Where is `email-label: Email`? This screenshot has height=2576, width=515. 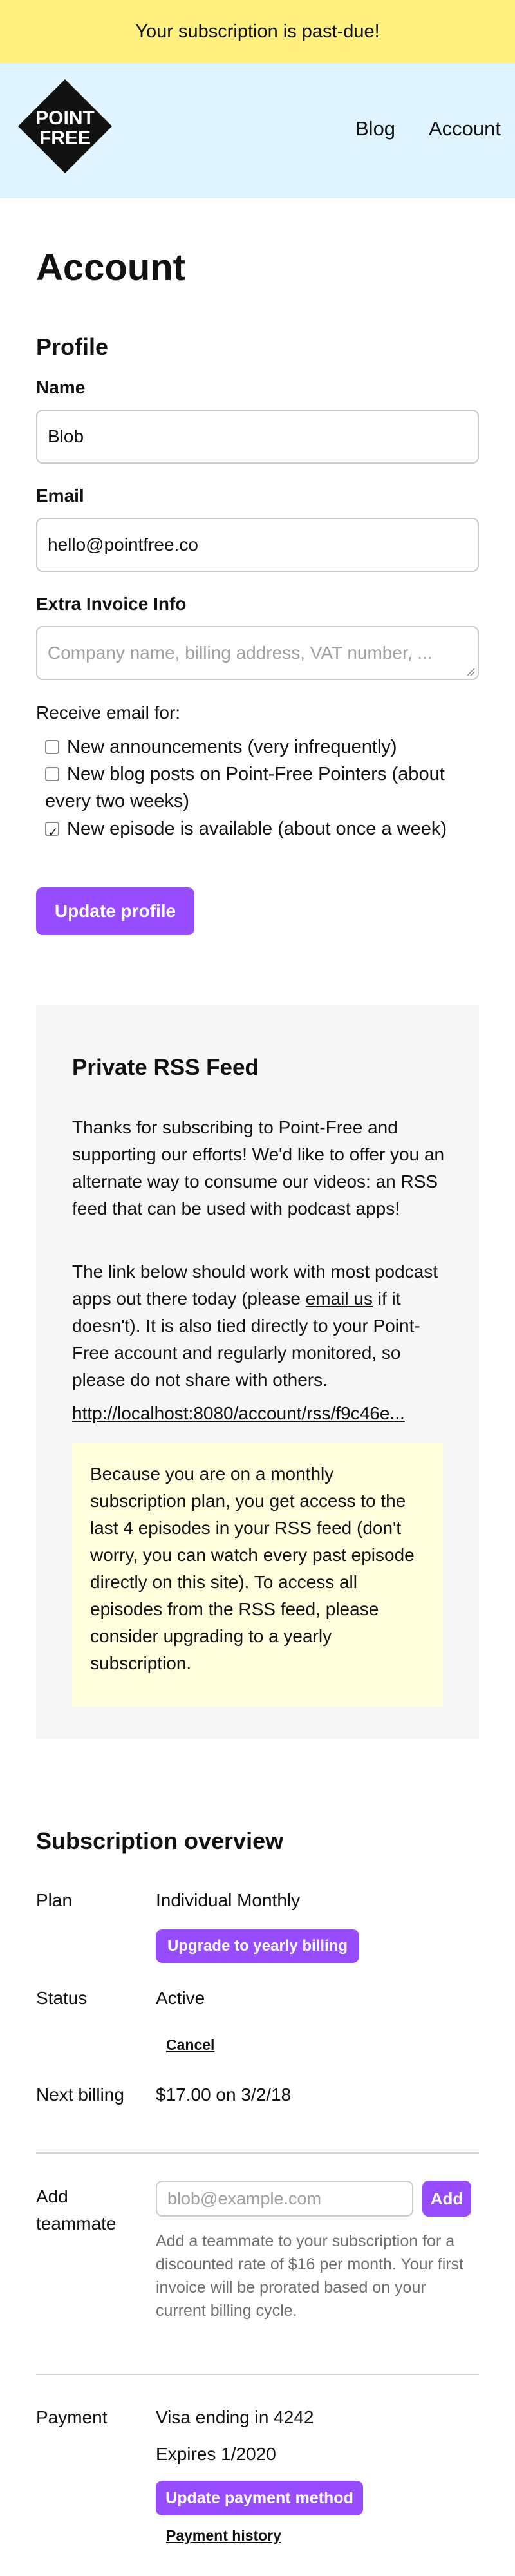 email-label: Email is located at coordinates (60, 496).